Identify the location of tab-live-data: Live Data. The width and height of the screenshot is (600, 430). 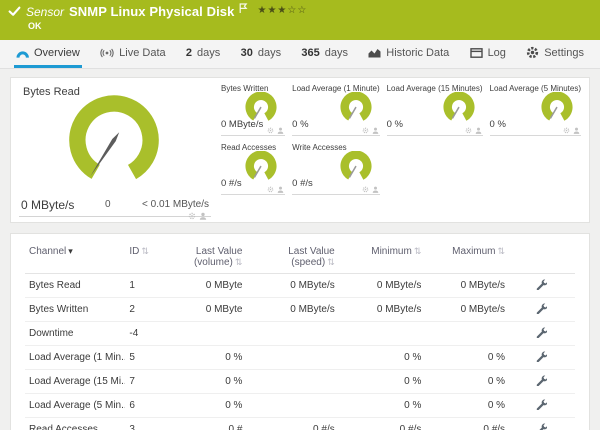
(132, 54).